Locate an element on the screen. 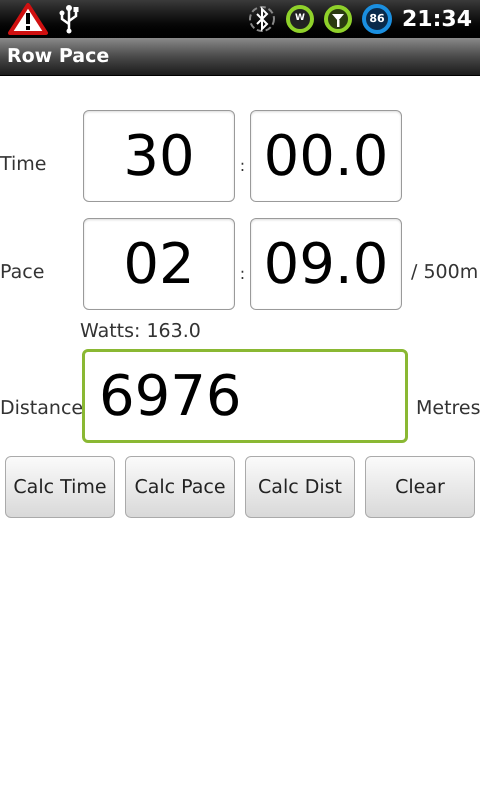 This screenshot has height=800, width=480. minutes-field: 30 is located at coordinates (159, 156).